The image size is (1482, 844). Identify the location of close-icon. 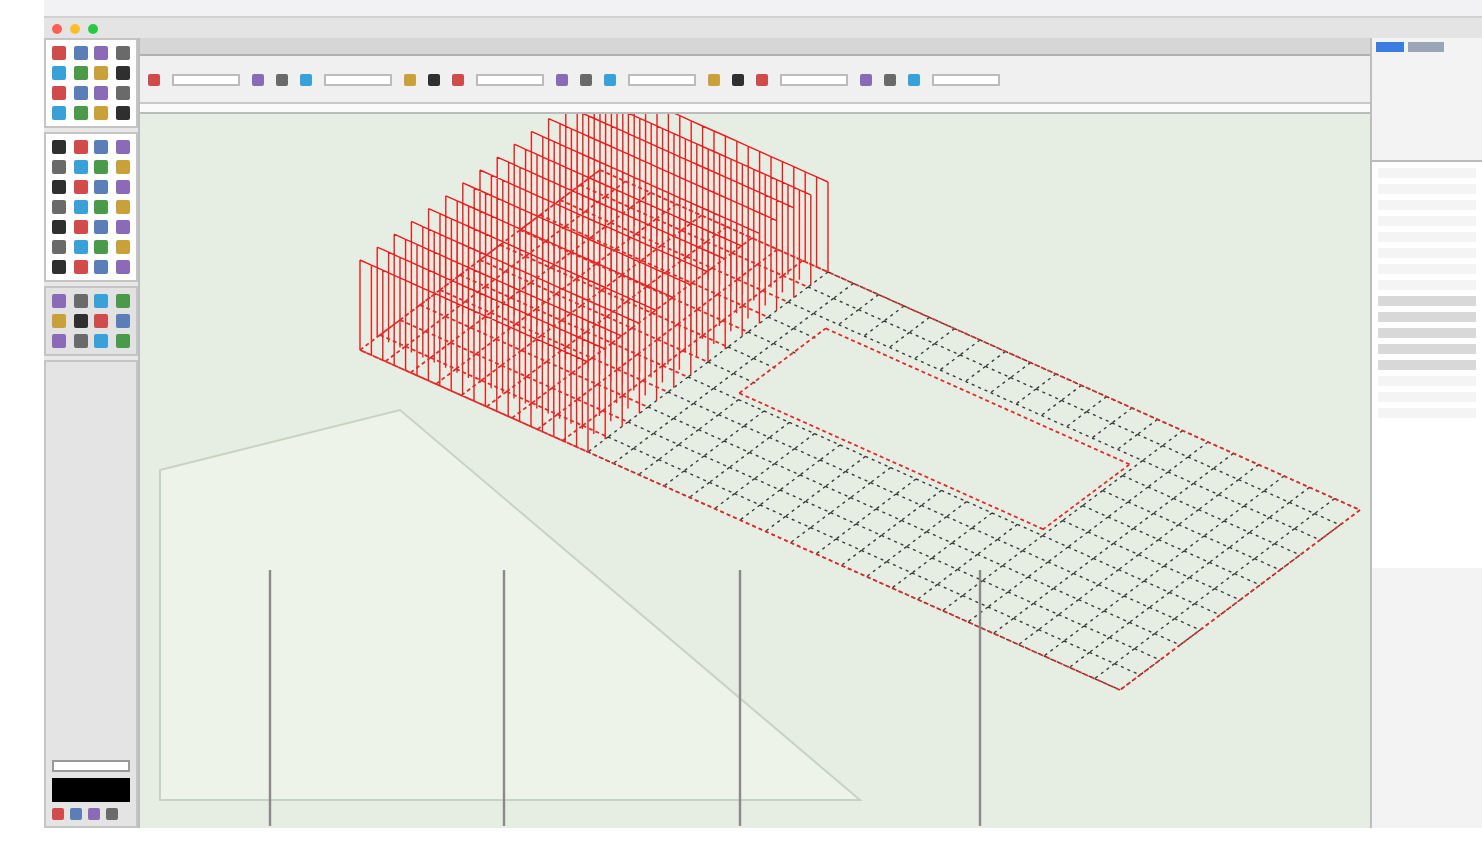
(57, 28).